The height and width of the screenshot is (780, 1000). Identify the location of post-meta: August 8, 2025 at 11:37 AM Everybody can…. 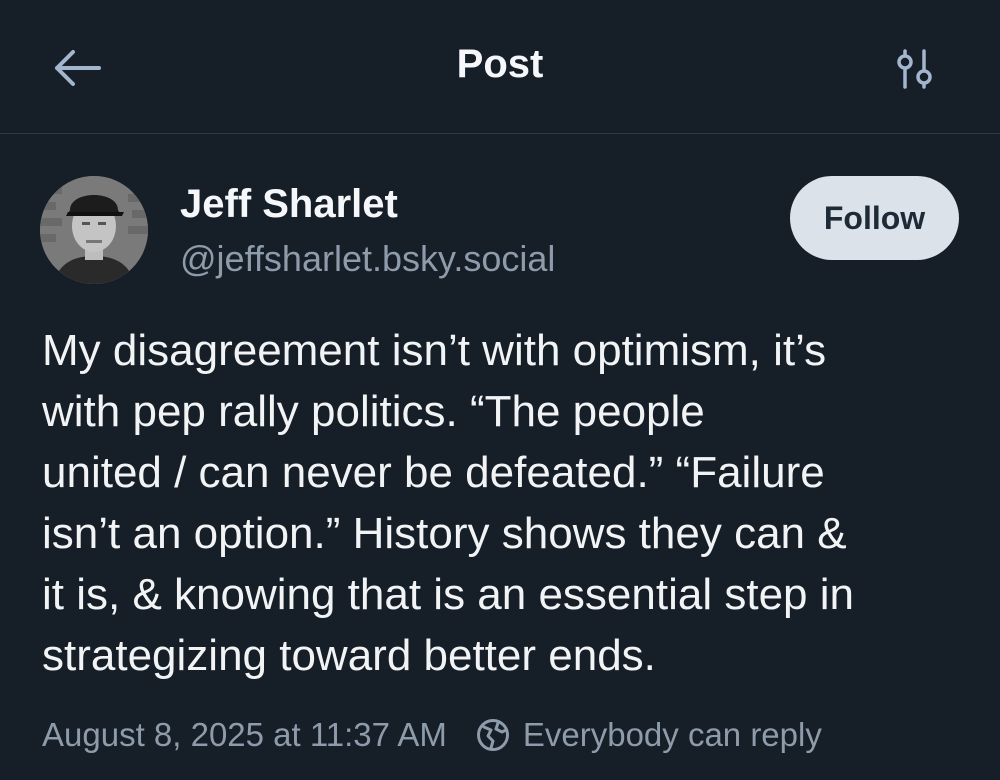
(432, 735).